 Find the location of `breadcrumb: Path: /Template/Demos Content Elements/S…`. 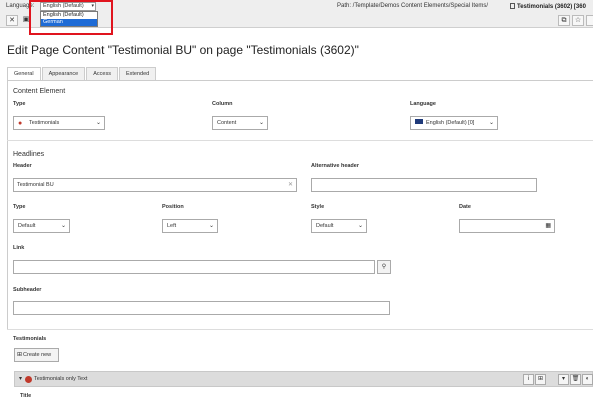

breadcrumb: Path: /Template/Demos Content Elements/S… is located at coordinates (413, 6).